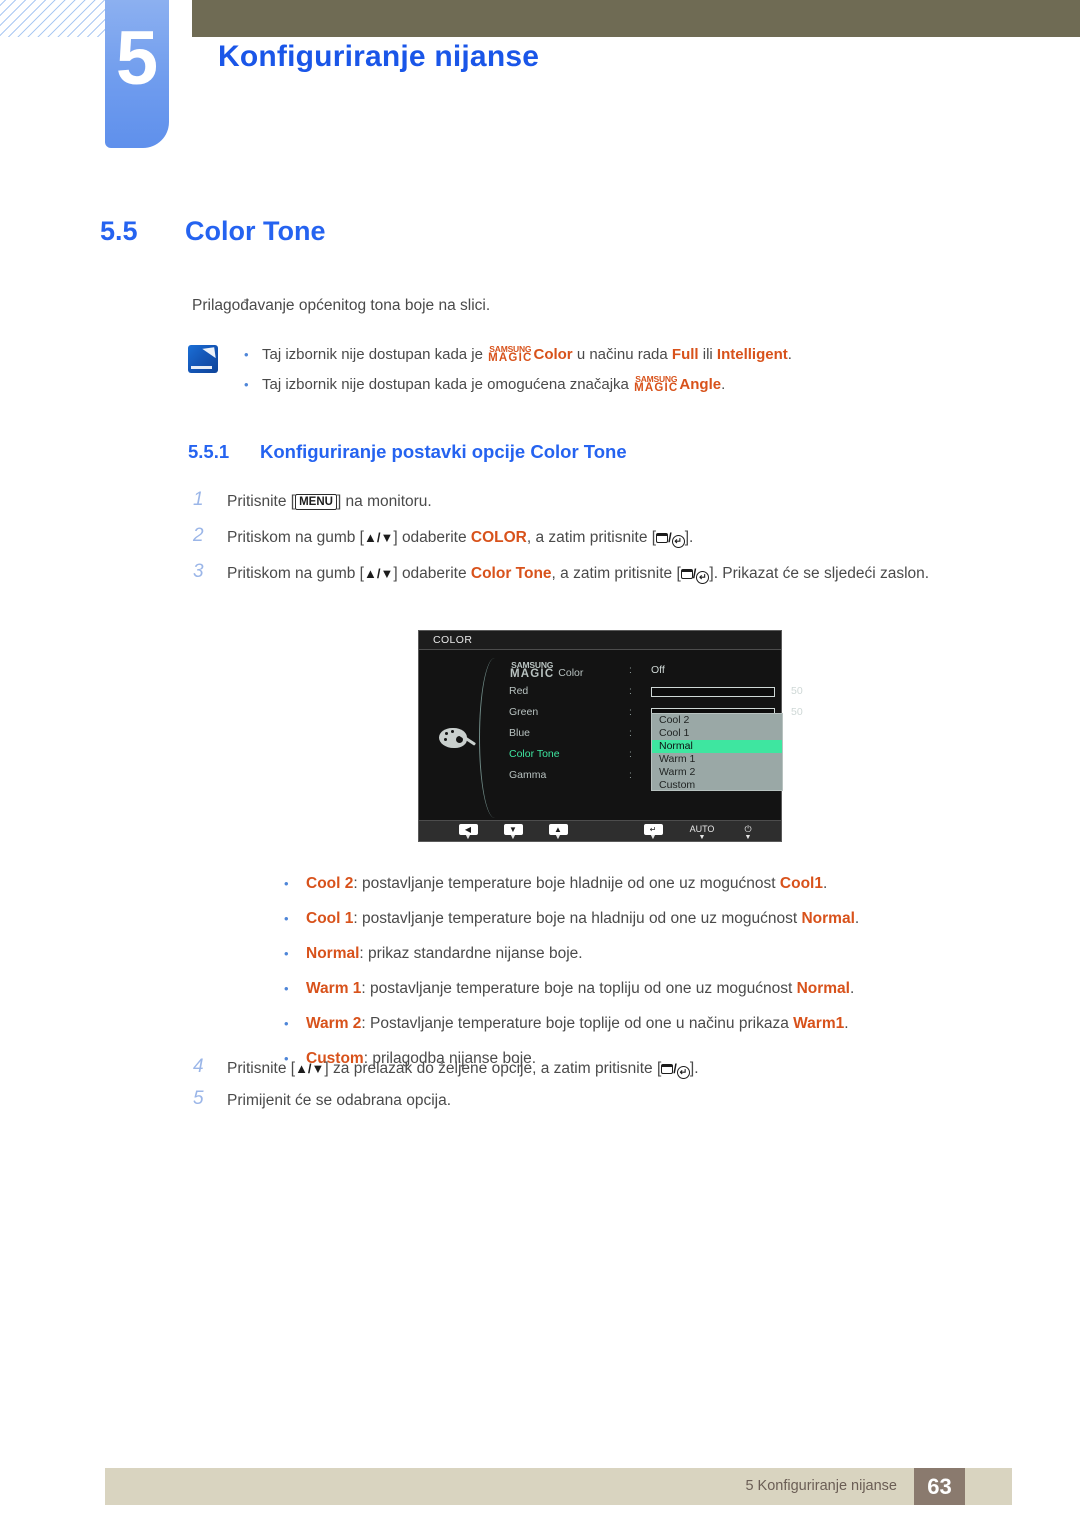 This screenshot has height=1527, width=1080. Describe the element at coordinates (334, 988) in the screenshot. I see `option-term: Warm 1` at that location.